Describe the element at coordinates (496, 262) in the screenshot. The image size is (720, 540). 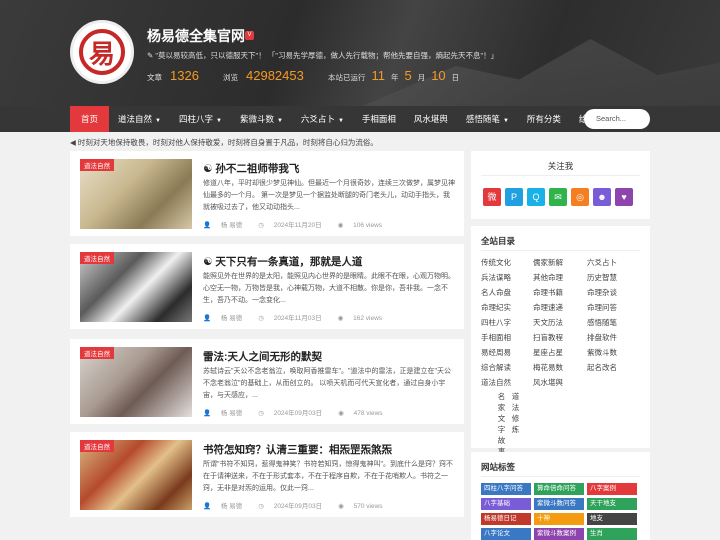
I see `directory-link: 传统文化` at that location.